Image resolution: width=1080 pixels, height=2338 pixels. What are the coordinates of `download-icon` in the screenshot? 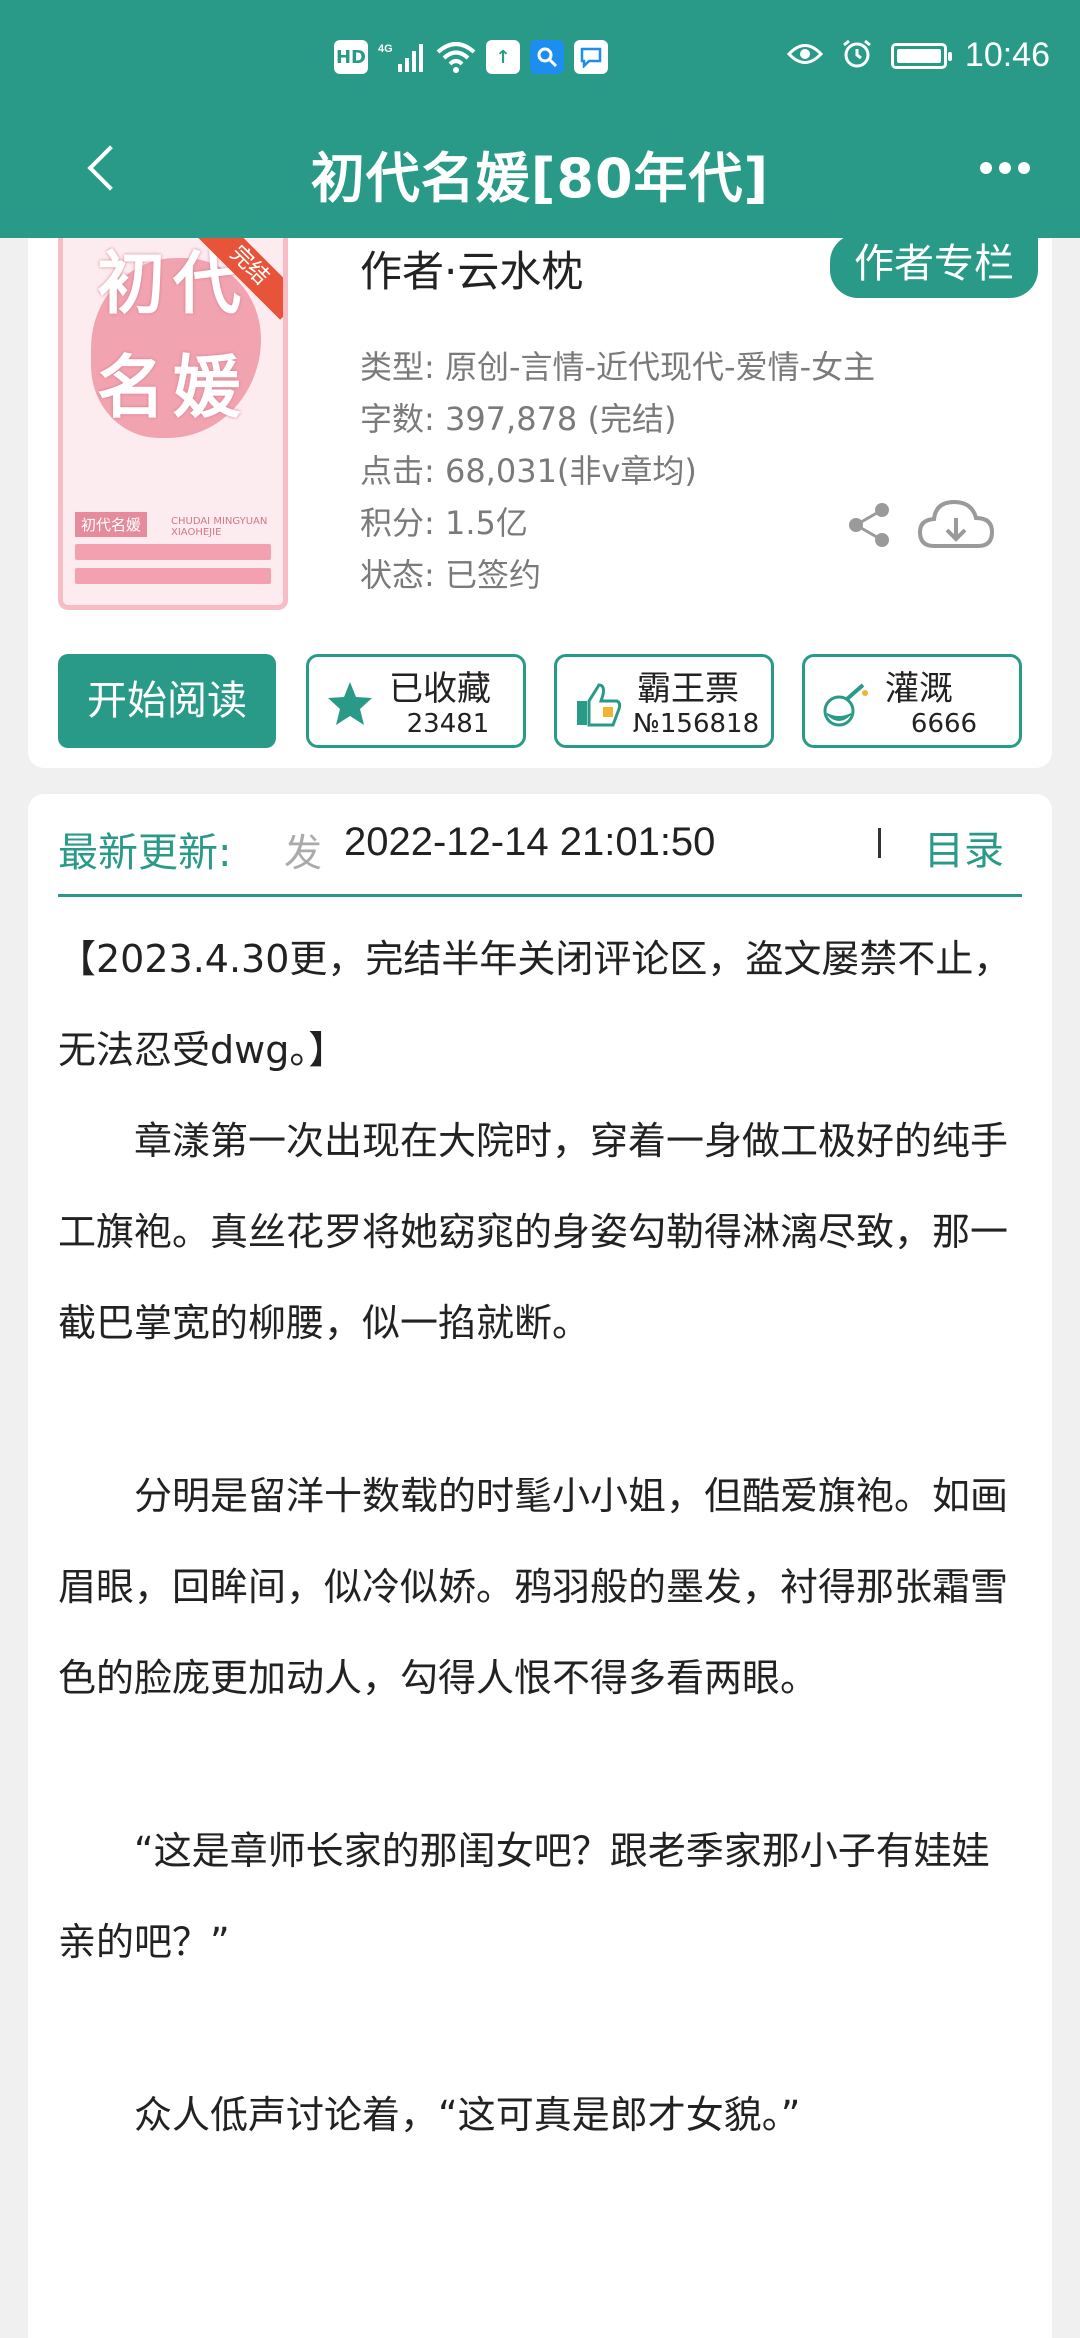 It's located at (956, 526).